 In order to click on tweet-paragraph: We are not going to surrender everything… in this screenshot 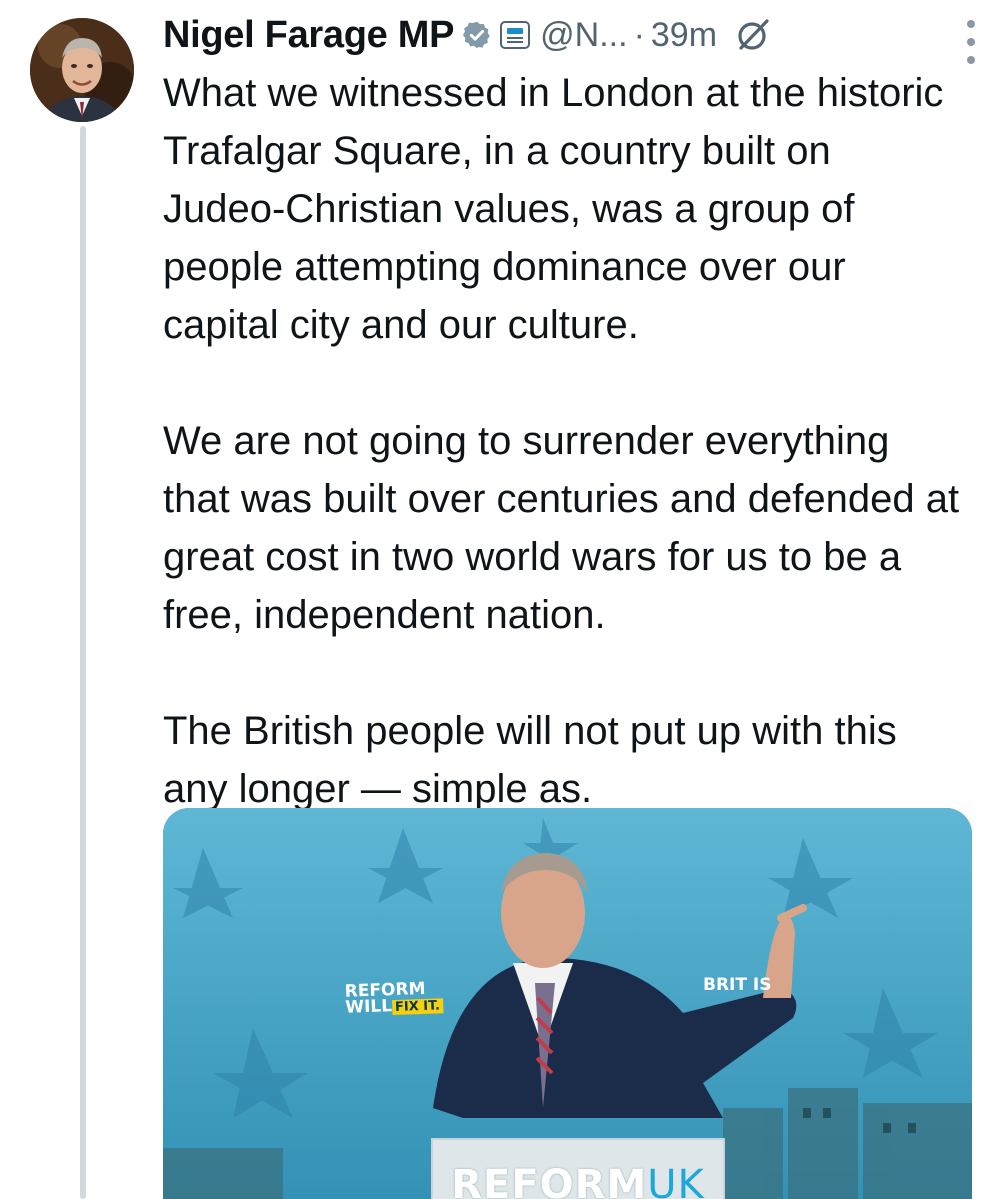, I will do `click(561, 528)`.